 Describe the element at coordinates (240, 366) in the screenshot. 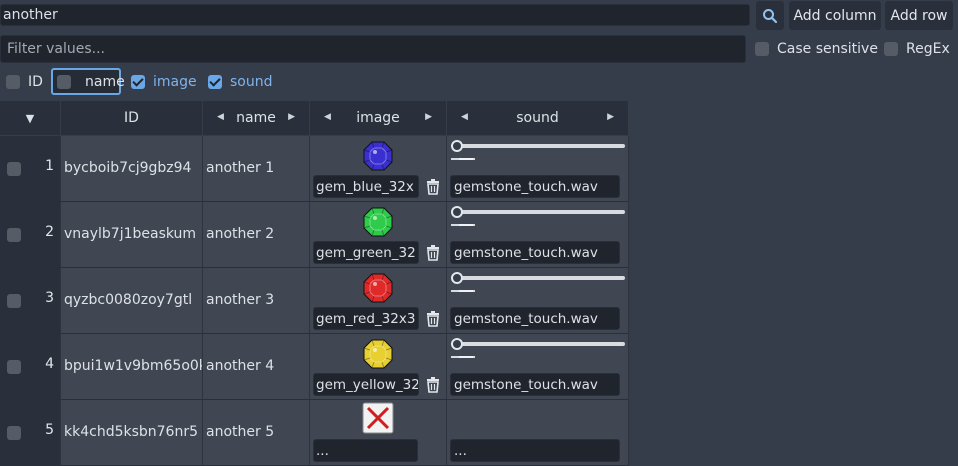

I see `cell-name-text: another 4` at that location.